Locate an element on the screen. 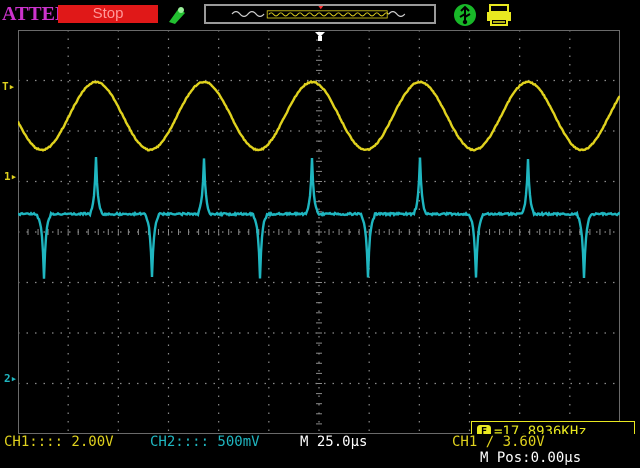 This screenshot has height=468, width=640. ch2-position-marker: 2▸ is located at coordinates (10, 378).